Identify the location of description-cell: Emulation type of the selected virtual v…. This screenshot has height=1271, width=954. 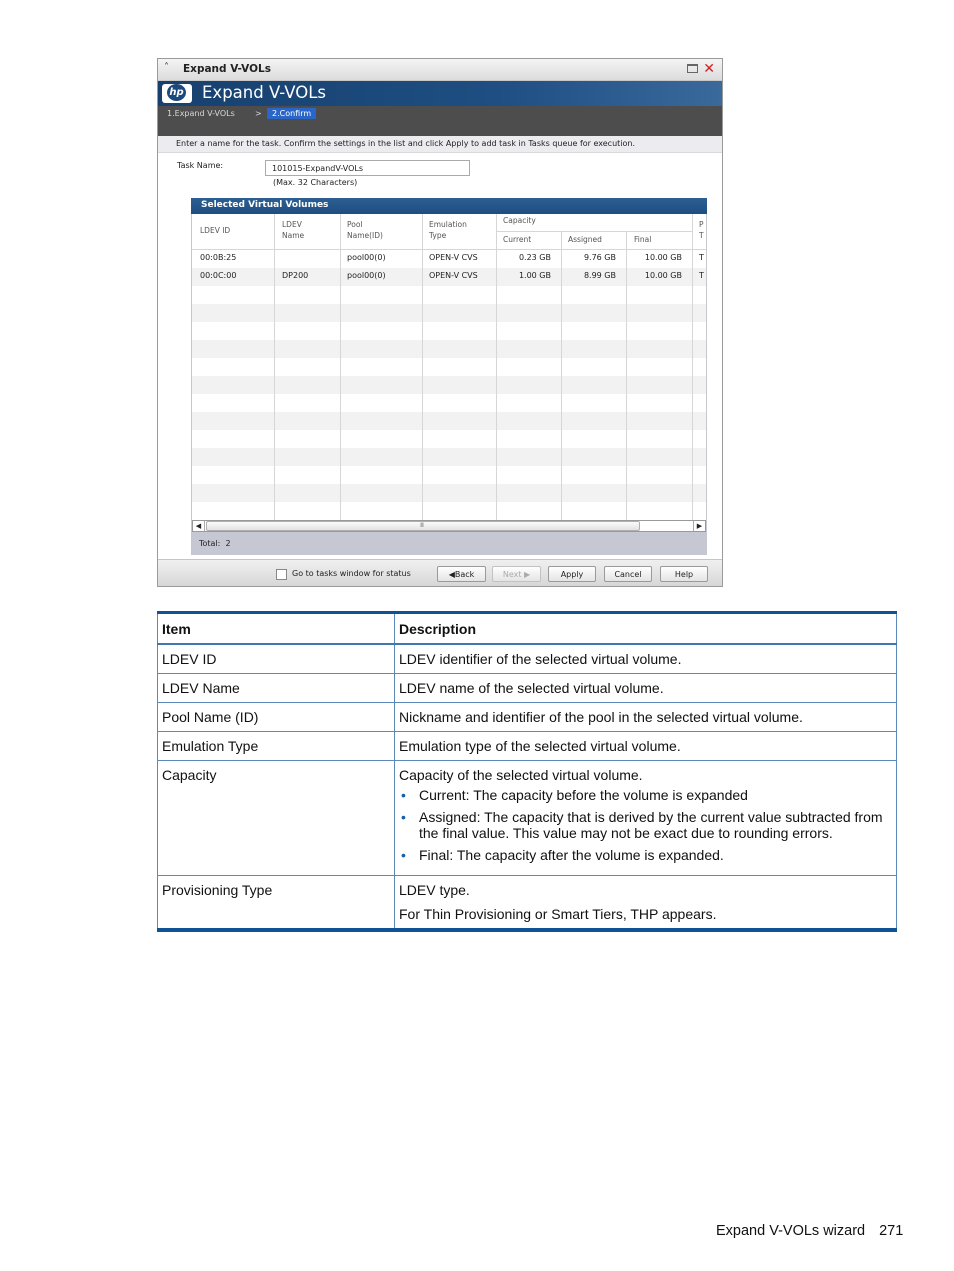
(645, 746).